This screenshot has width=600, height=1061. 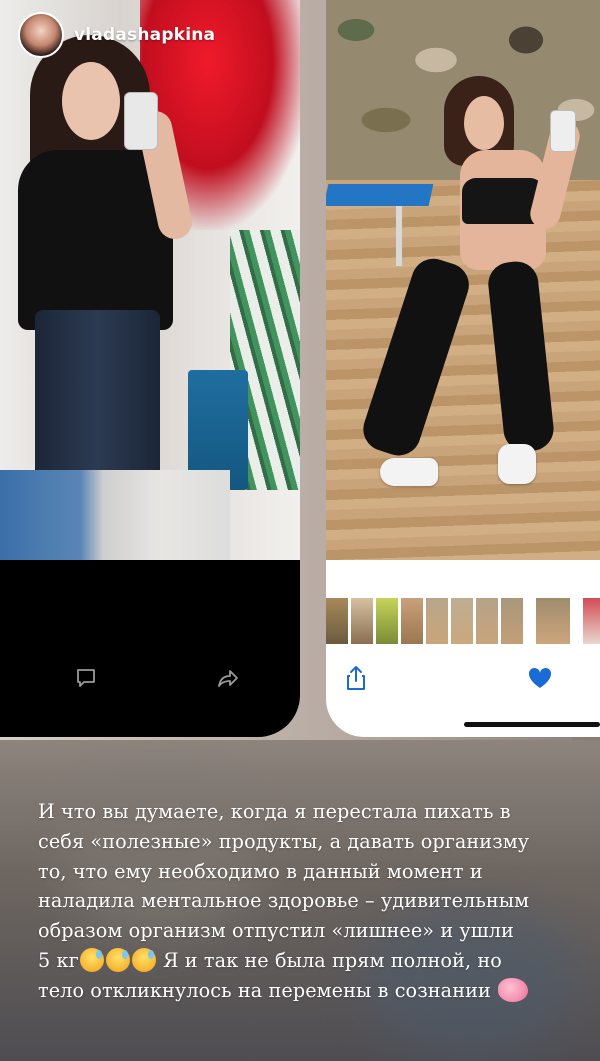 I want to click on photos-toolbar, so click(x=463, y=678).